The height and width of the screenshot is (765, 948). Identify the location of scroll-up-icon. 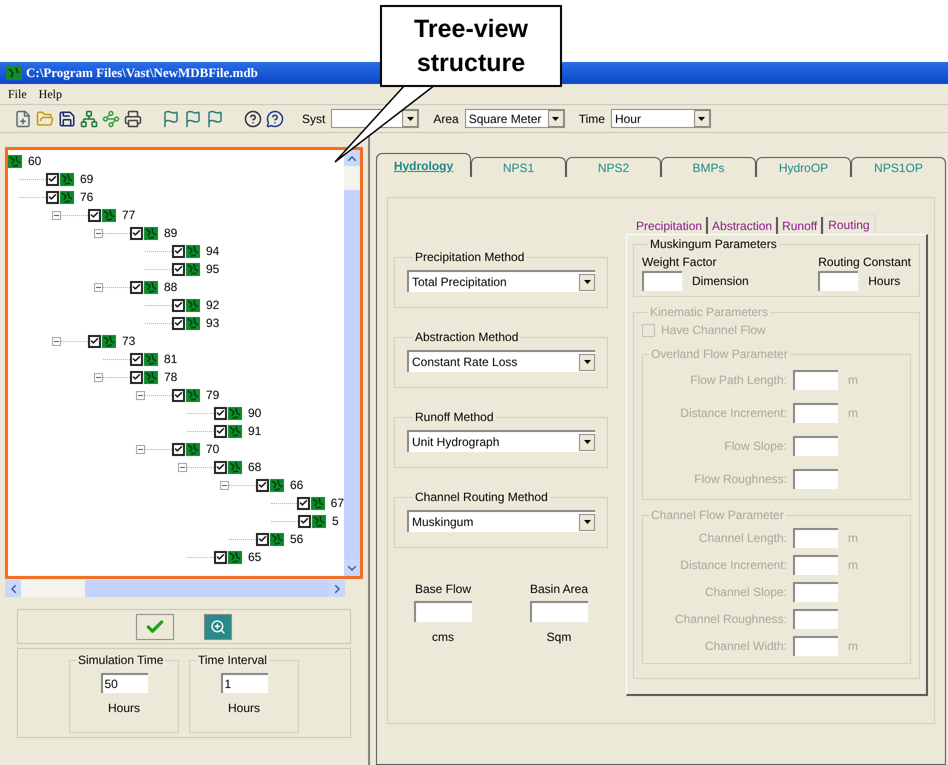
(352, 158).